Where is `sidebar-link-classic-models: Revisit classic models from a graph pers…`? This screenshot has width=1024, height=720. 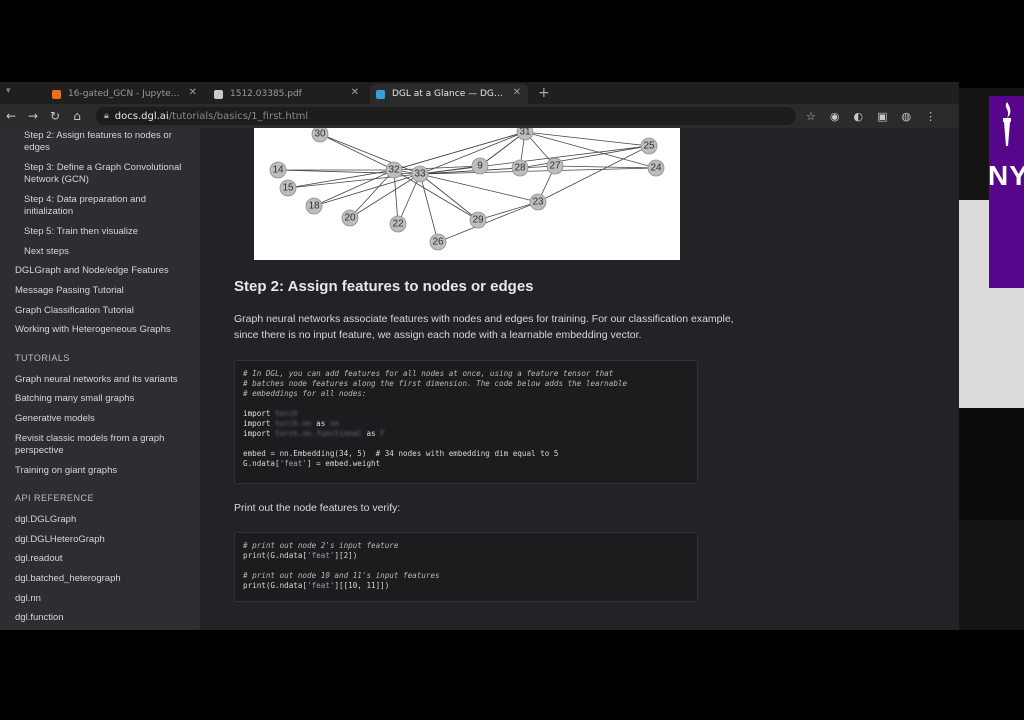
sidebar-link-classic-models: Revisit classic models from a graph pers… is located at coordinates (95, 445).